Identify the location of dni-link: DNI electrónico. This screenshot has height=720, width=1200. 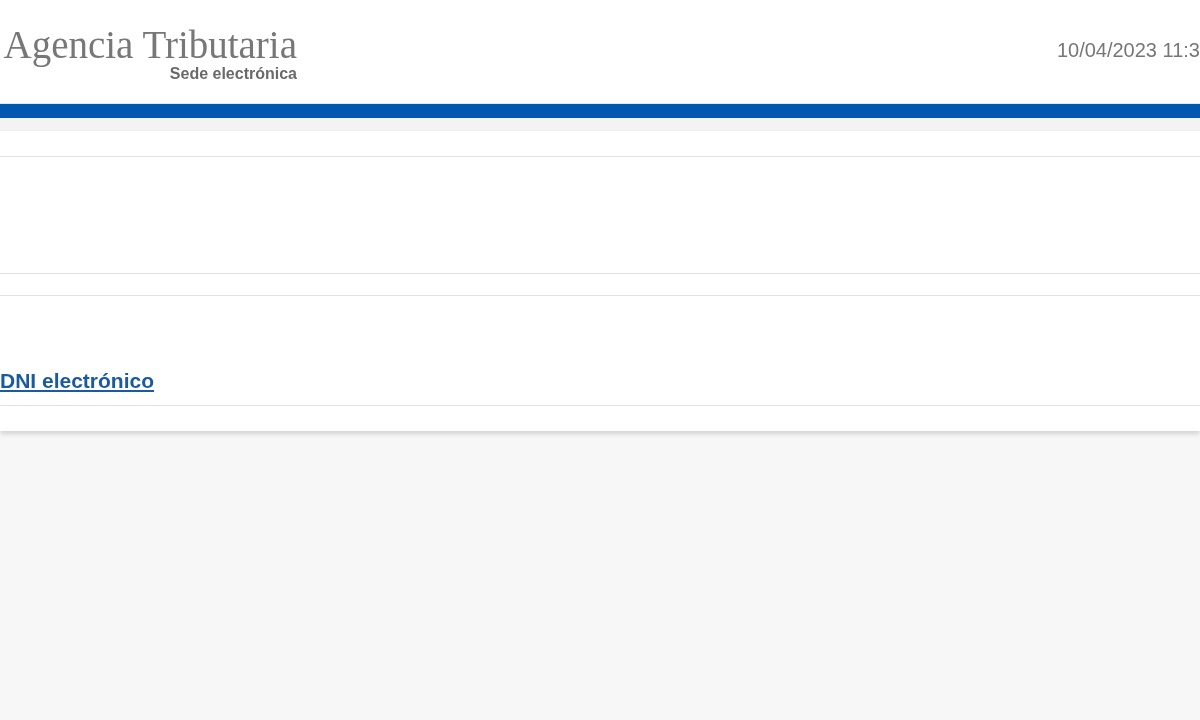
(77, 381).